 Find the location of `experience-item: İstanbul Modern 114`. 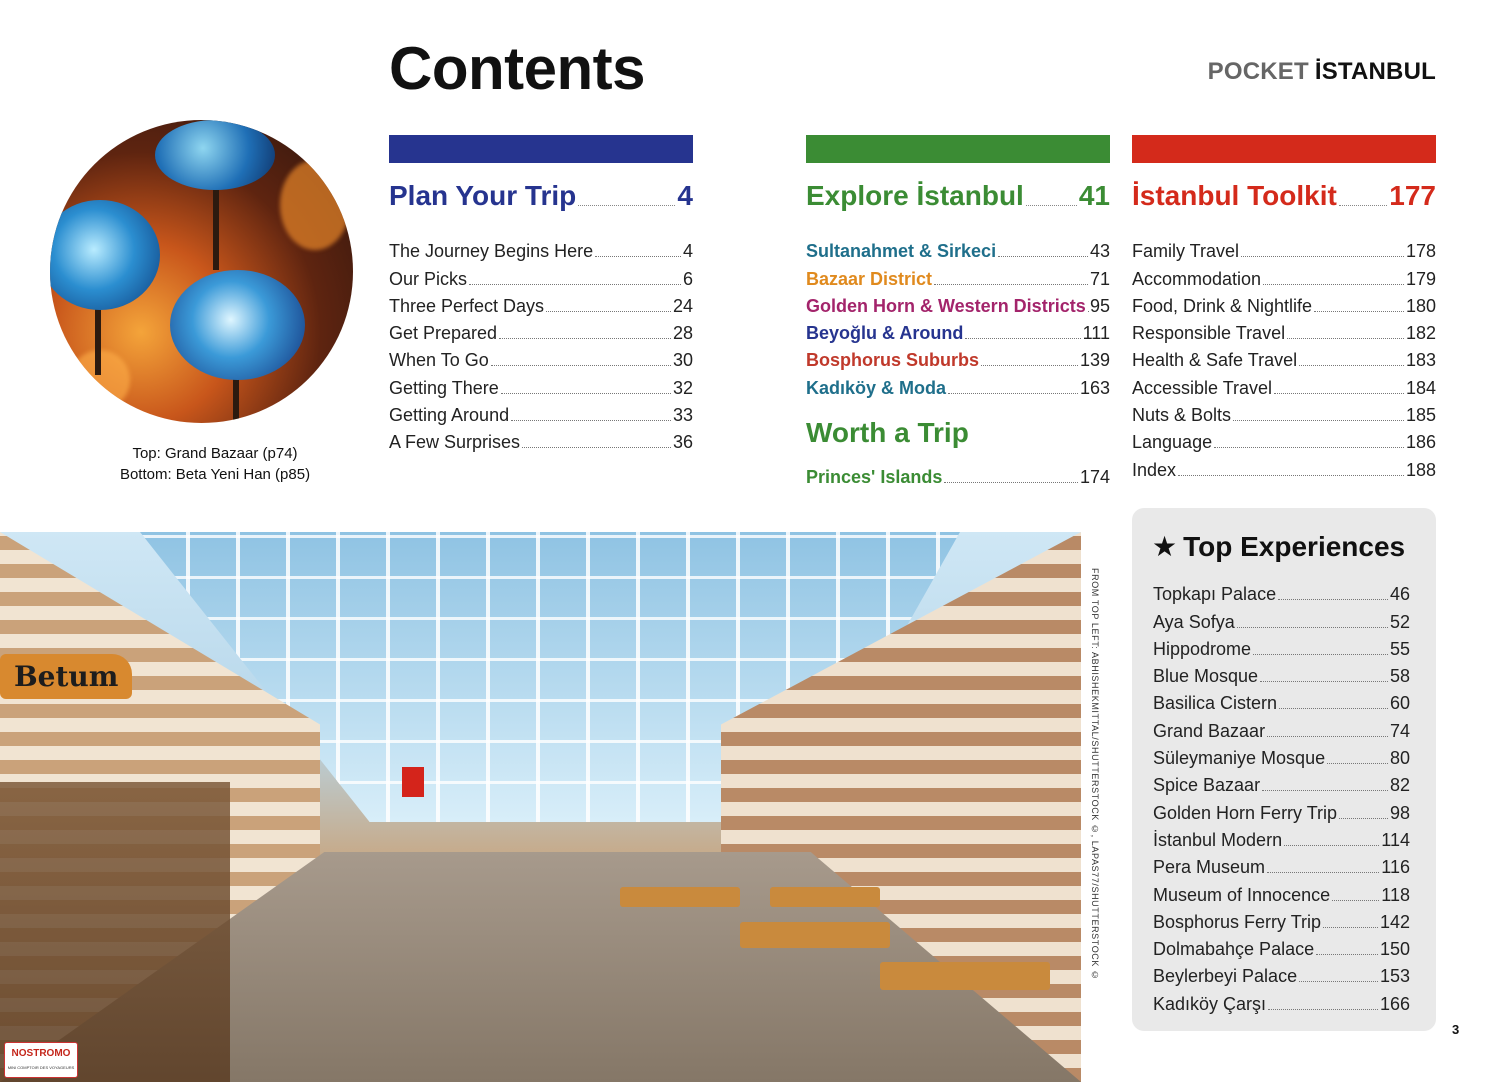

experience-item: İstanbul Modern 114 is located at coordinates (1281, 837).